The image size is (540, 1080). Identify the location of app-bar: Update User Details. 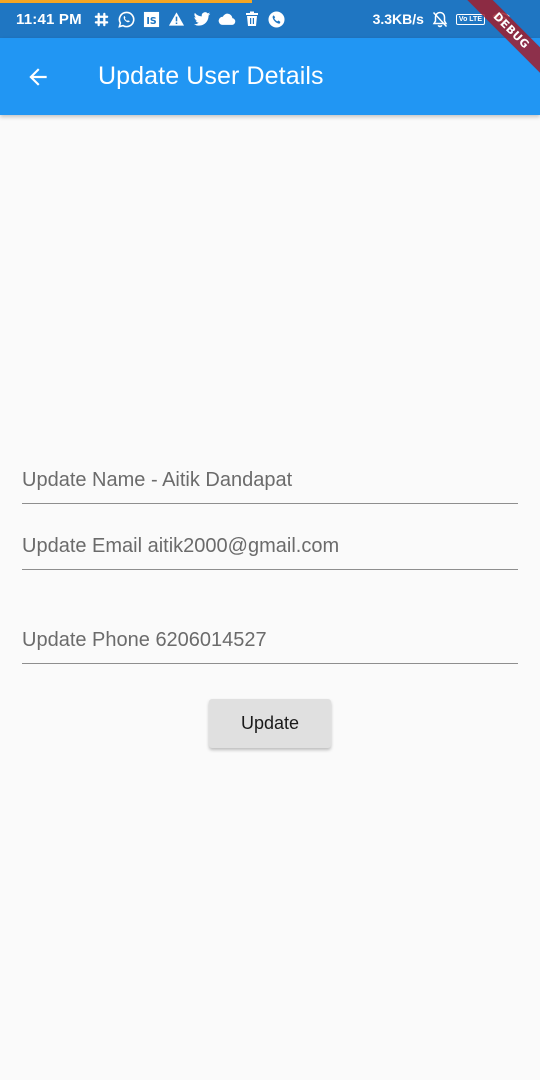
(270, 76).